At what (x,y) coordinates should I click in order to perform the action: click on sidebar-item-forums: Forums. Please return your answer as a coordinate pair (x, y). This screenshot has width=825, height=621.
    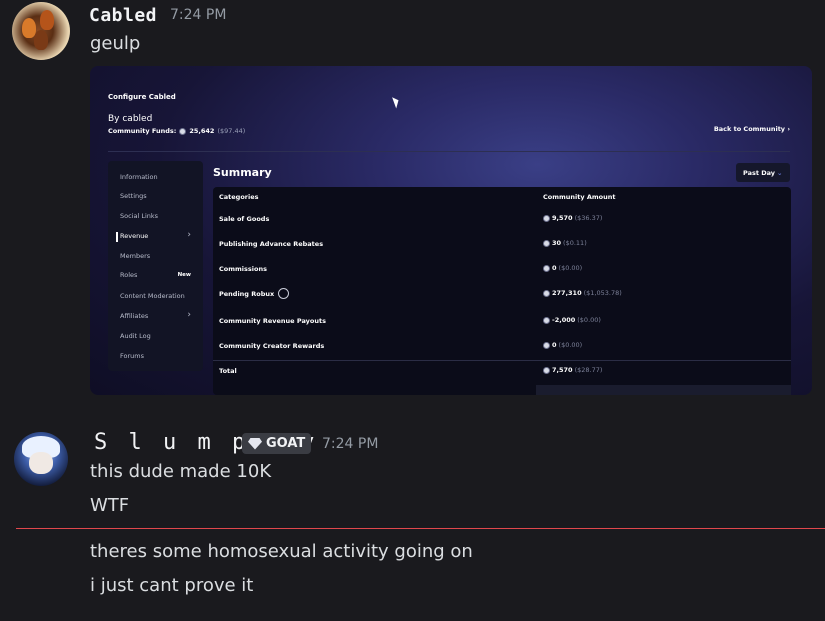
    Looking at the image, I should click on (132, 356).